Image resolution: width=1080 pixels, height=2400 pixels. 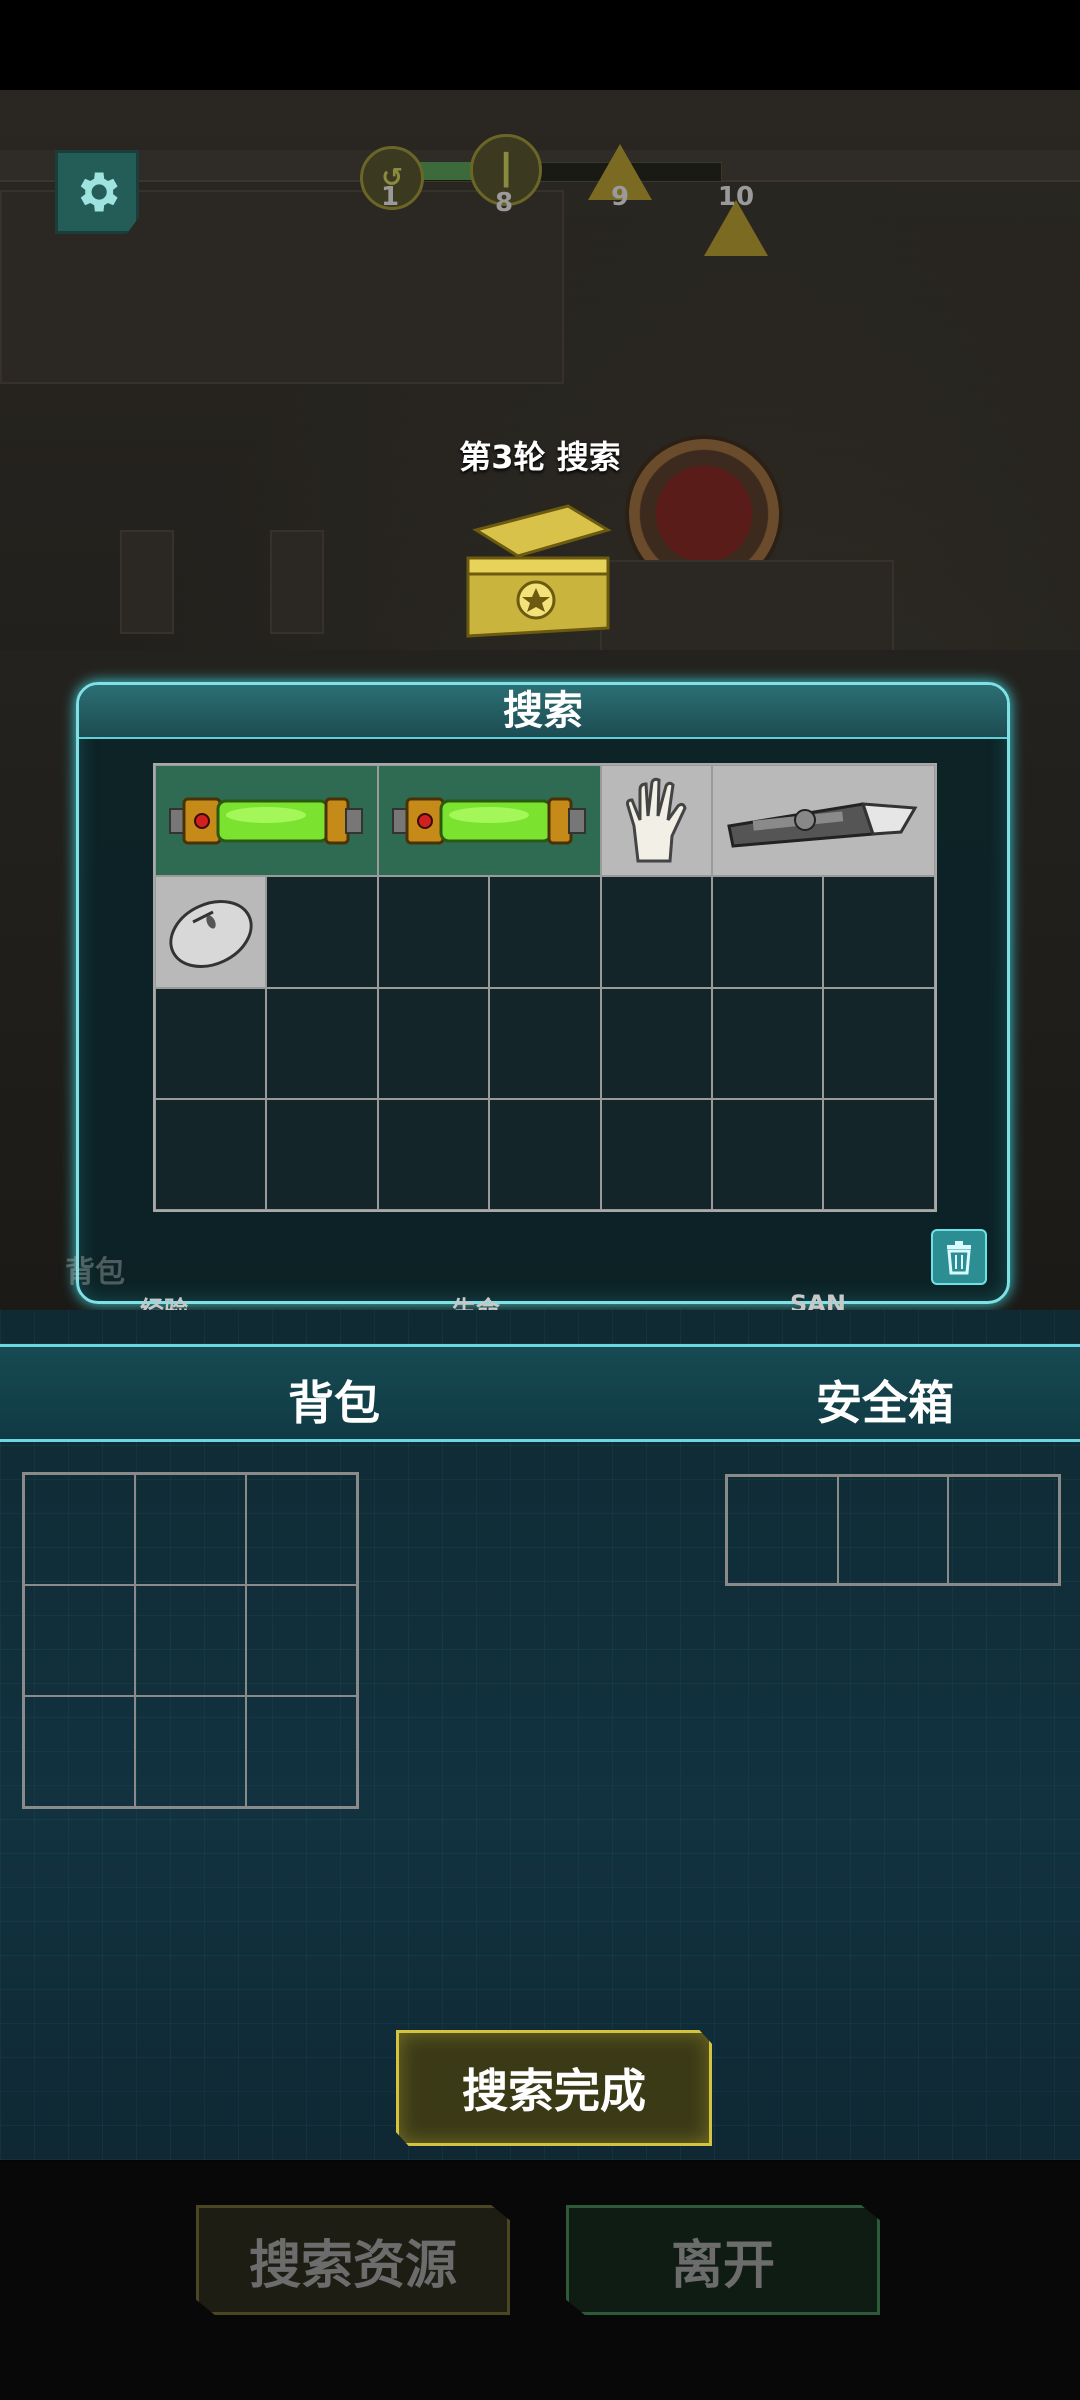 I want to click on pin-icon: ┃, so click(x=506, y=170).